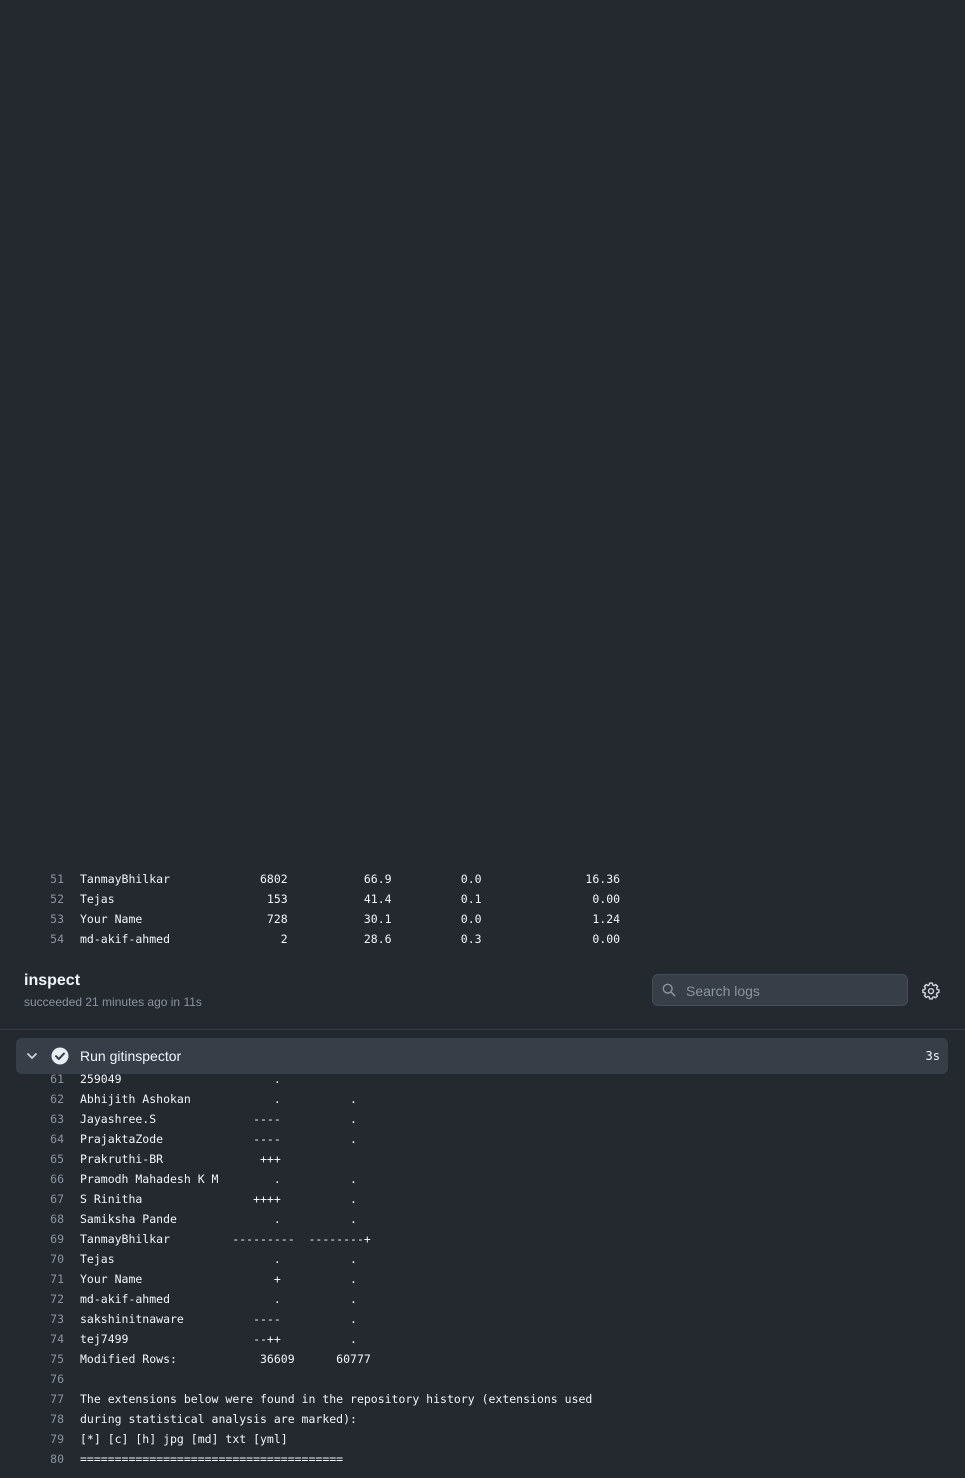 The height and width of the screenshot is (1478, 965). What do you see at coordinates (218, 1259) in the screenshot?
I see `line-text: Tejas . .` at bounding box center [218, 1259].